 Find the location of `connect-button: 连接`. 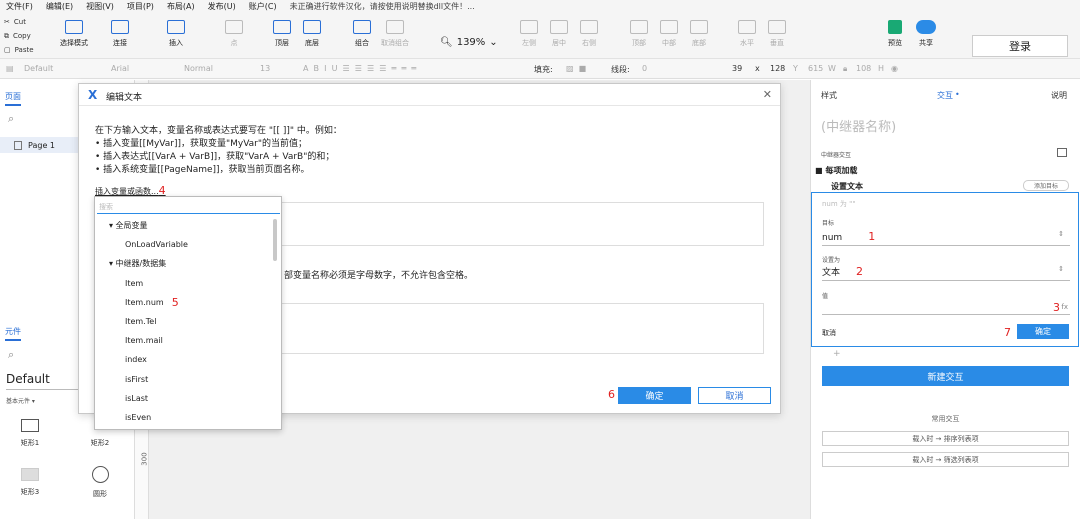

connect-button: 连接 is located at coordinates (120, 34).